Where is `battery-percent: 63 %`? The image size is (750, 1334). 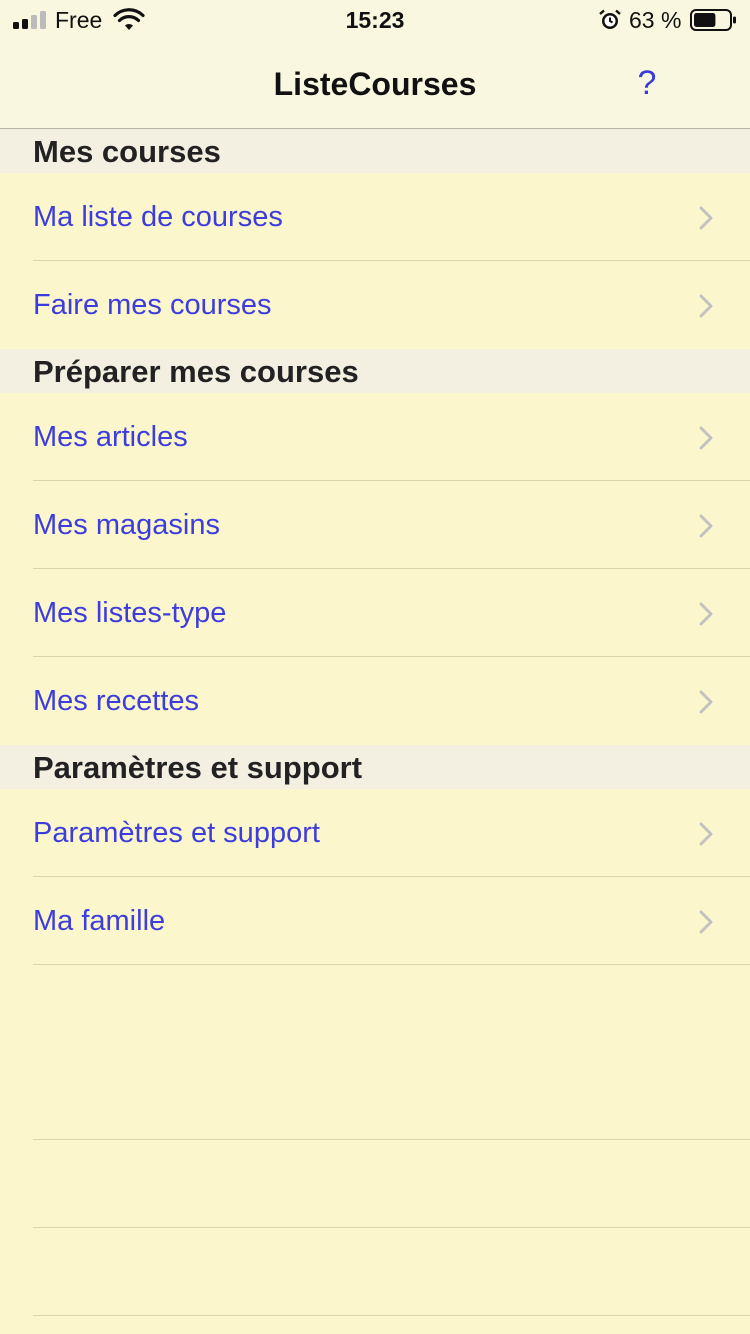 battery-percent: 63 % is located at coordinates (655, 20).